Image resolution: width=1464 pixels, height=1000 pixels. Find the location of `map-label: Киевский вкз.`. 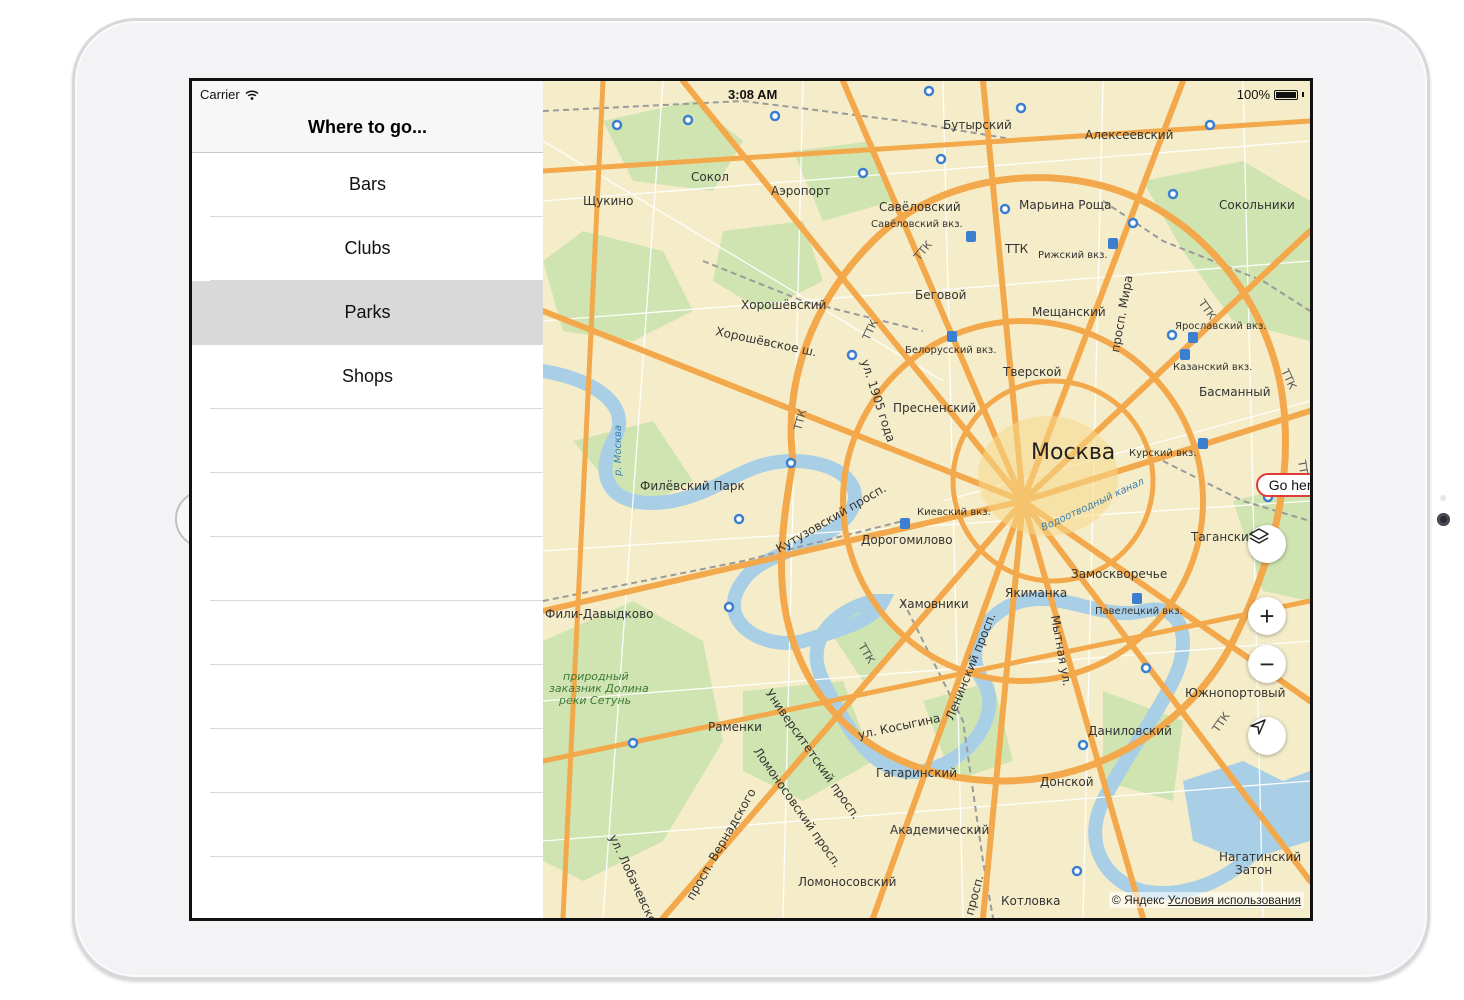

map-label: Киевский вкз. is located at coordinates (954, 512).